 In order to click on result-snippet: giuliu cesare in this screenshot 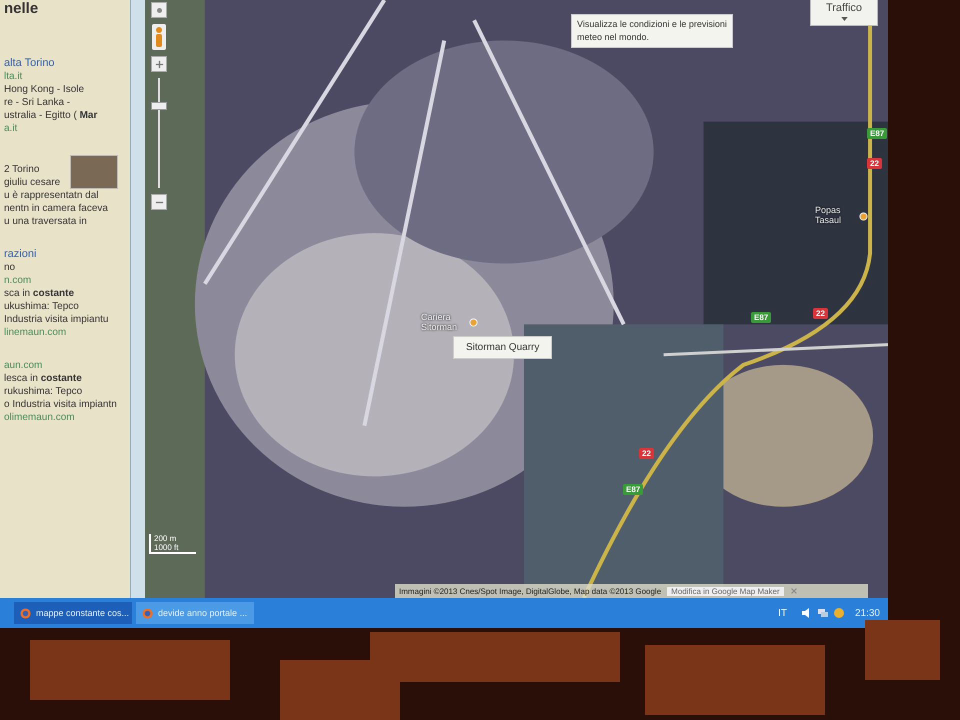, I will do `click(33, 182)`.